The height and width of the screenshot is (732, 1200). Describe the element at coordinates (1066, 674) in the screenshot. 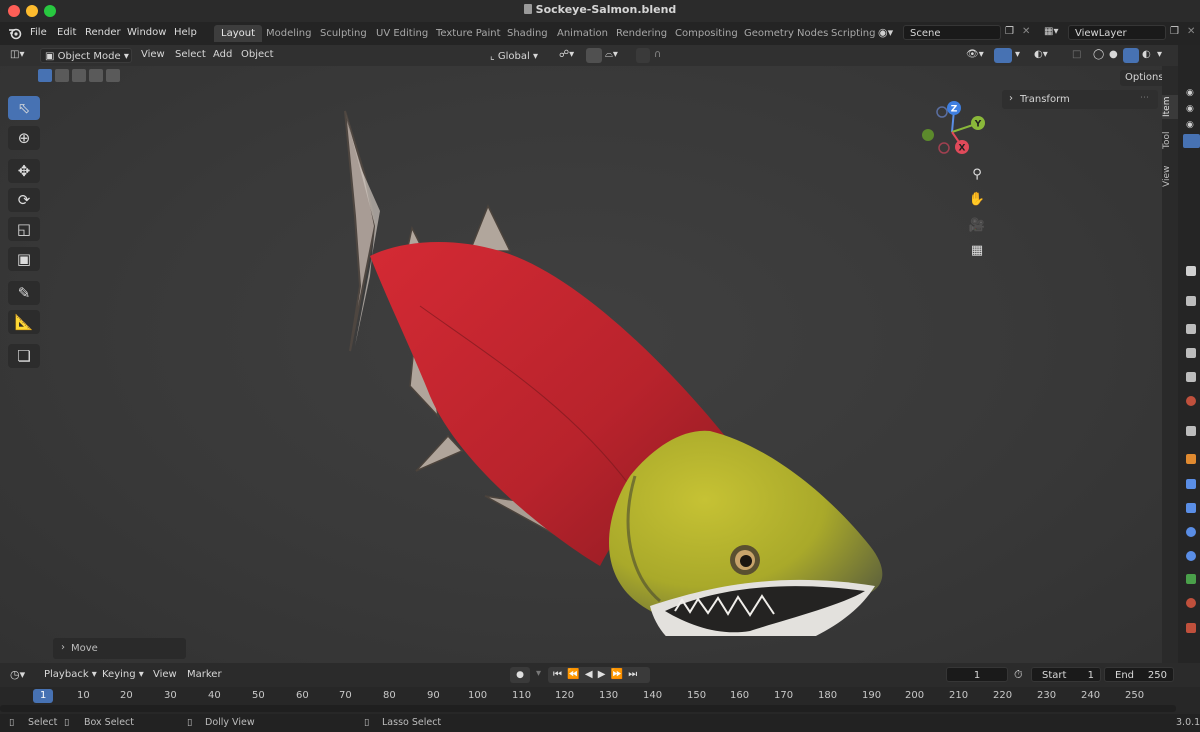

I see `start-frame-field: Start 1` at that location.